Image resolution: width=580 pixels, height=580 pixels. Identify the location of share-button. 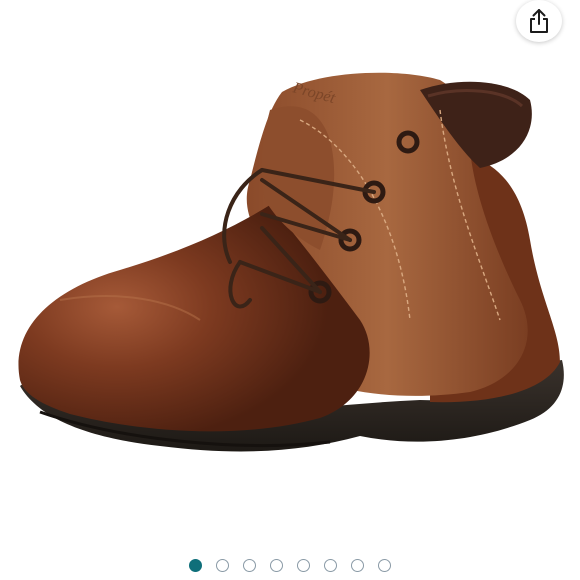
(539, 21).